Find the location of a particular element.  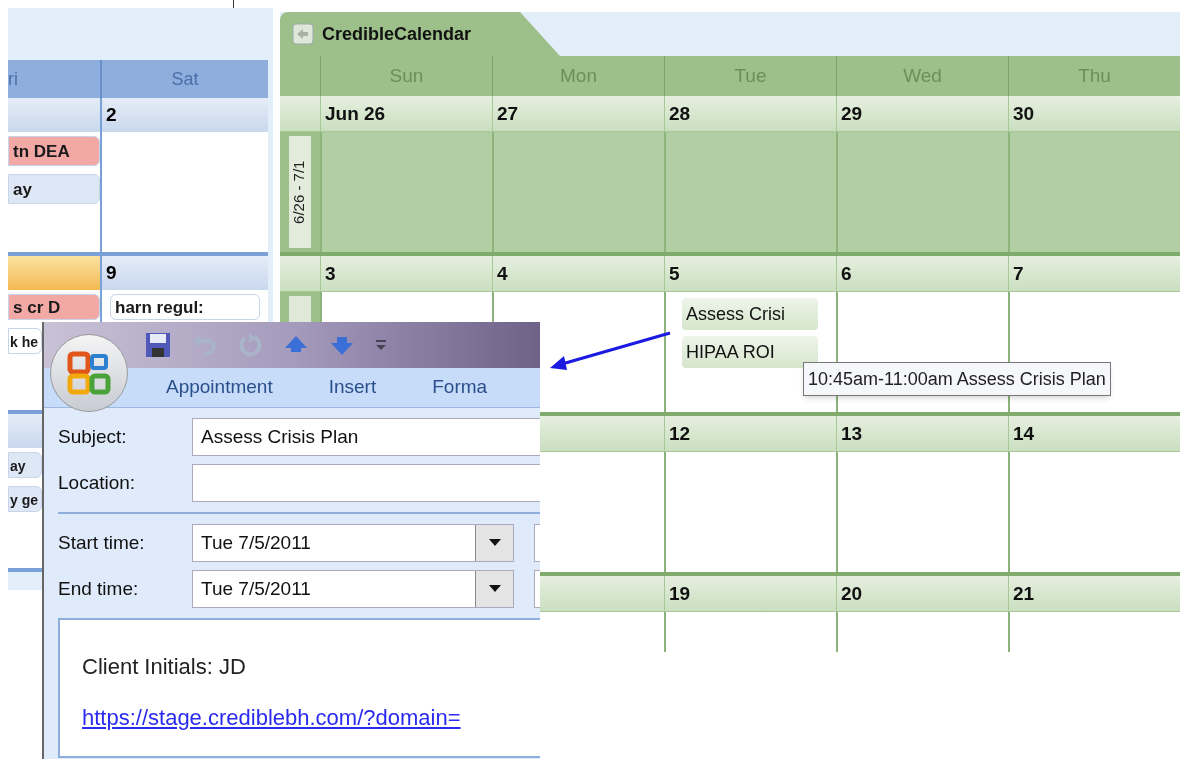

field-label: Location: is located at coordinates (97, 482).